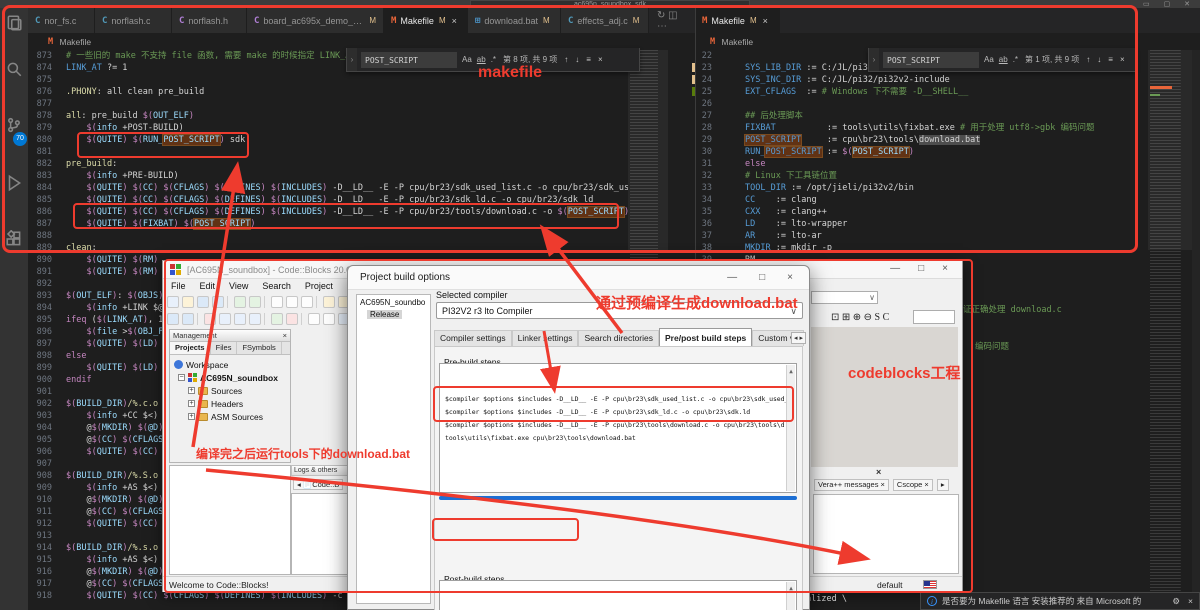  Describe the element at coordinates (918, 164) in the screenshot. I see `code-line-31: 31 else` at that location.